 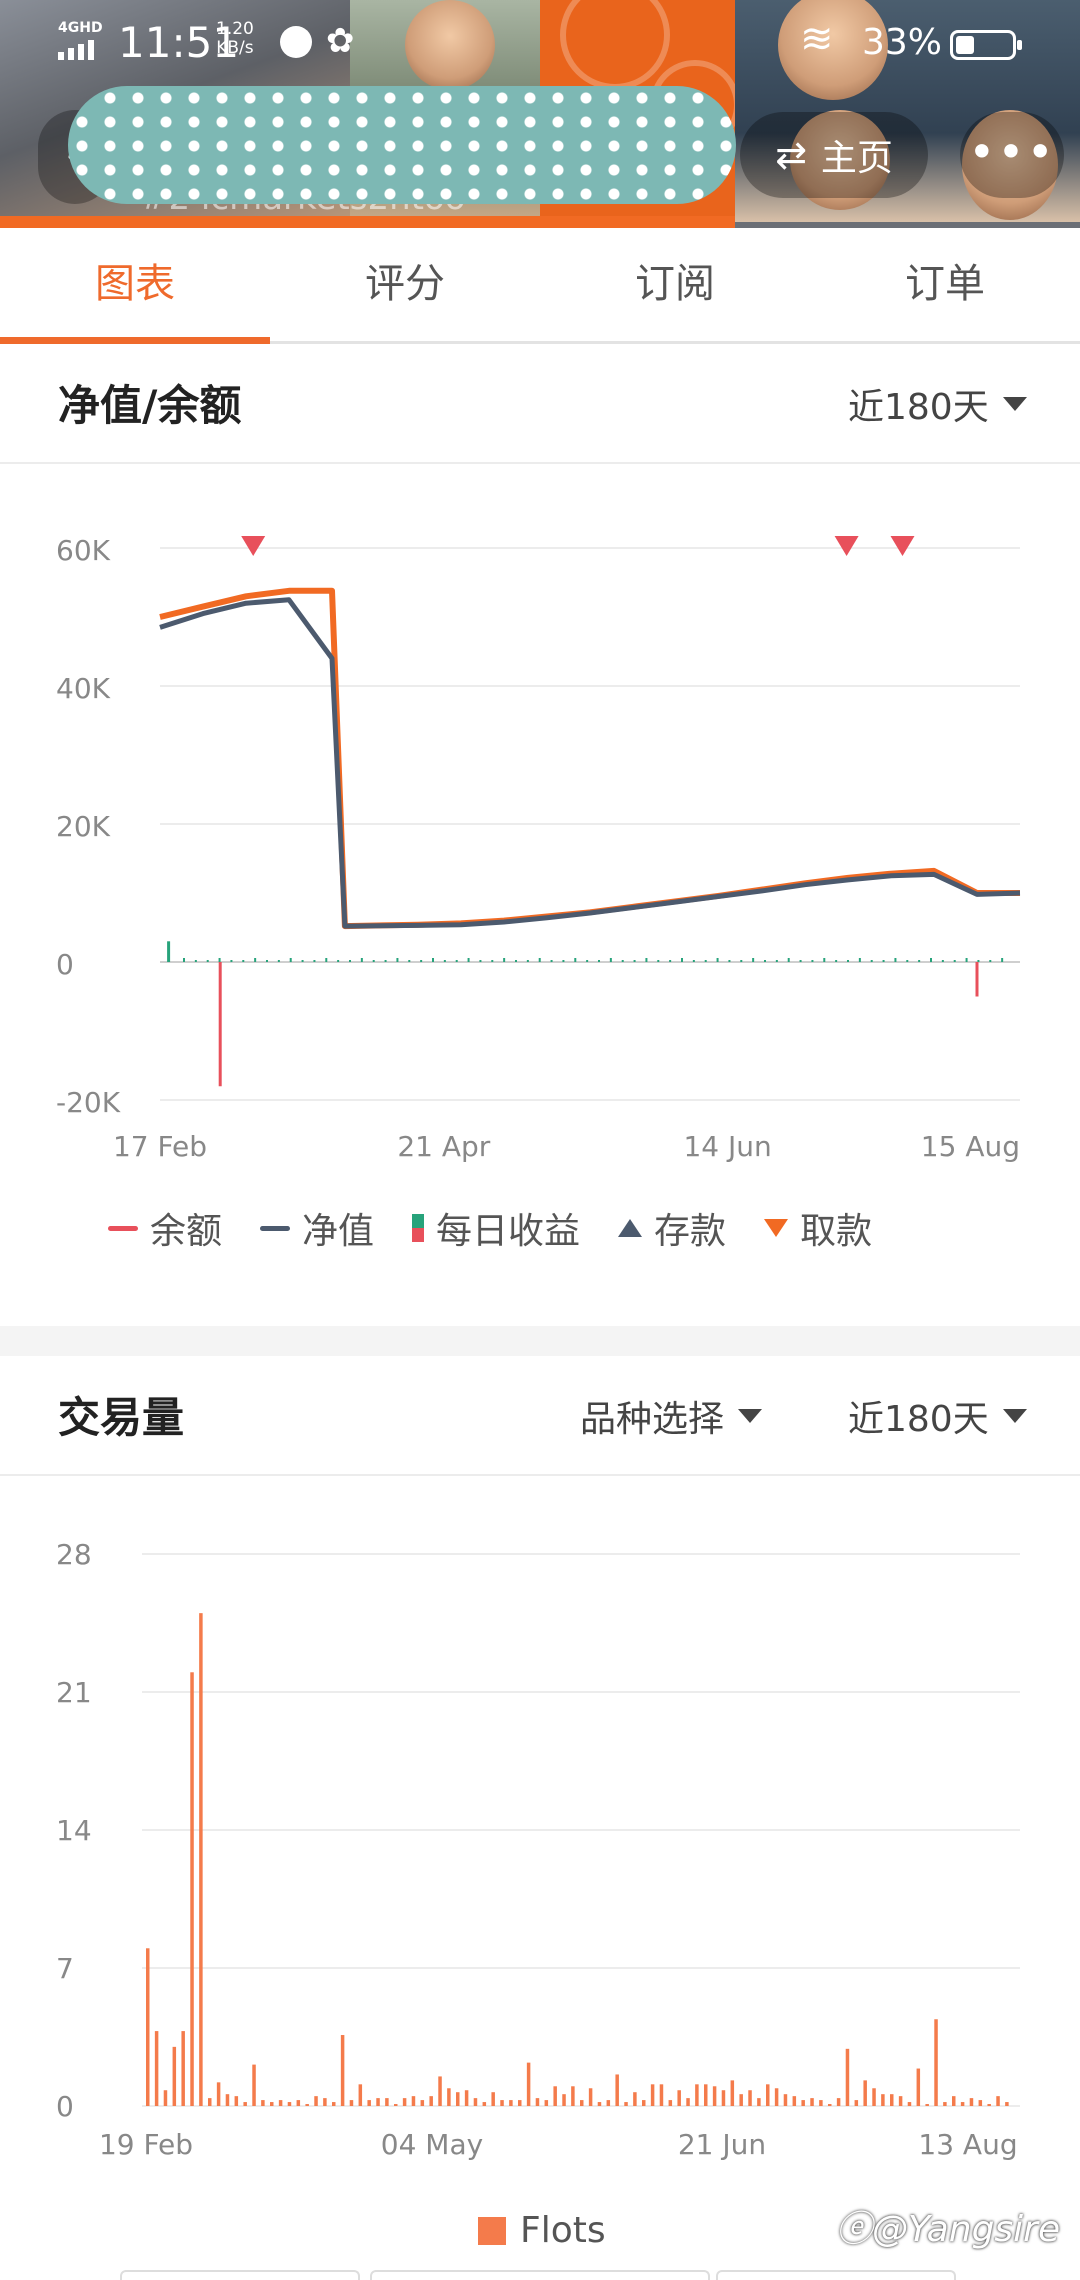 What do you see at coordinates (671, 1416) in the screenshot?
I see `symbol-dropdown: 品种选择` at bounding box center [671, 1416].